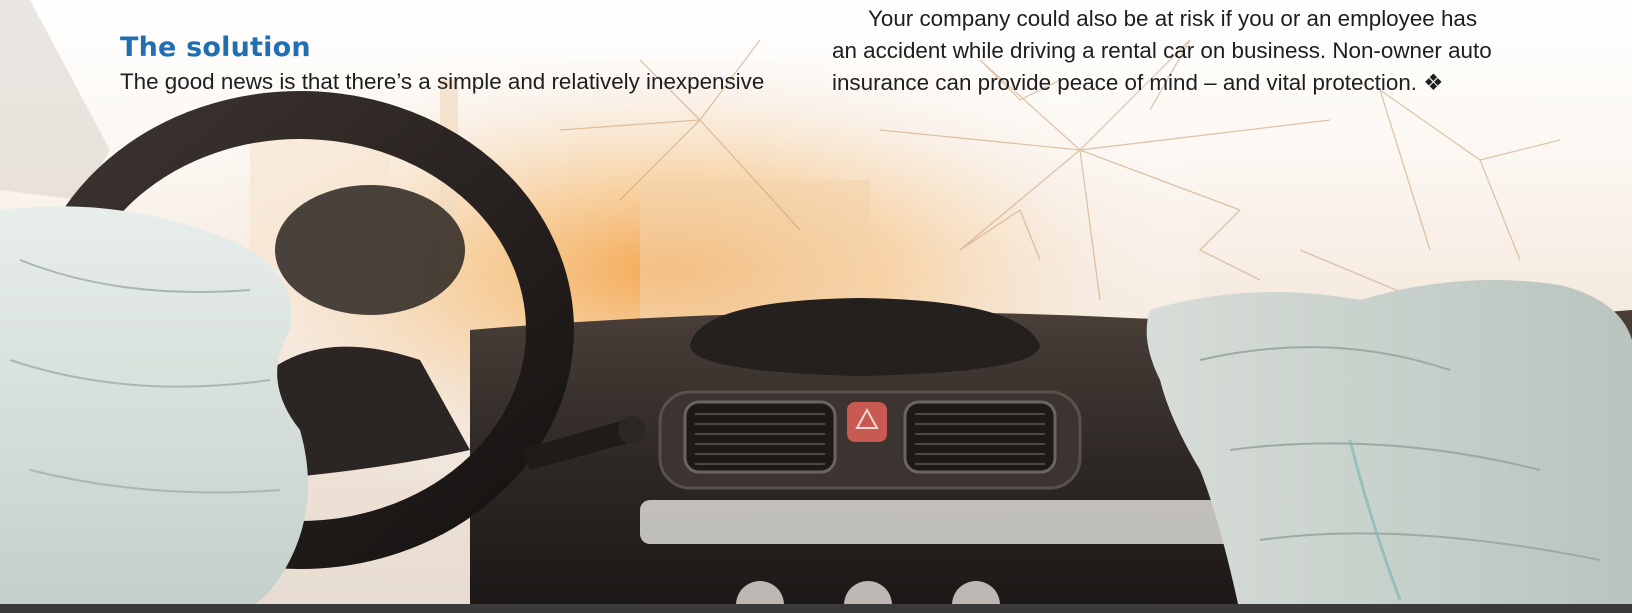  I want to click on section-heading: The solution, so click(215, 47).